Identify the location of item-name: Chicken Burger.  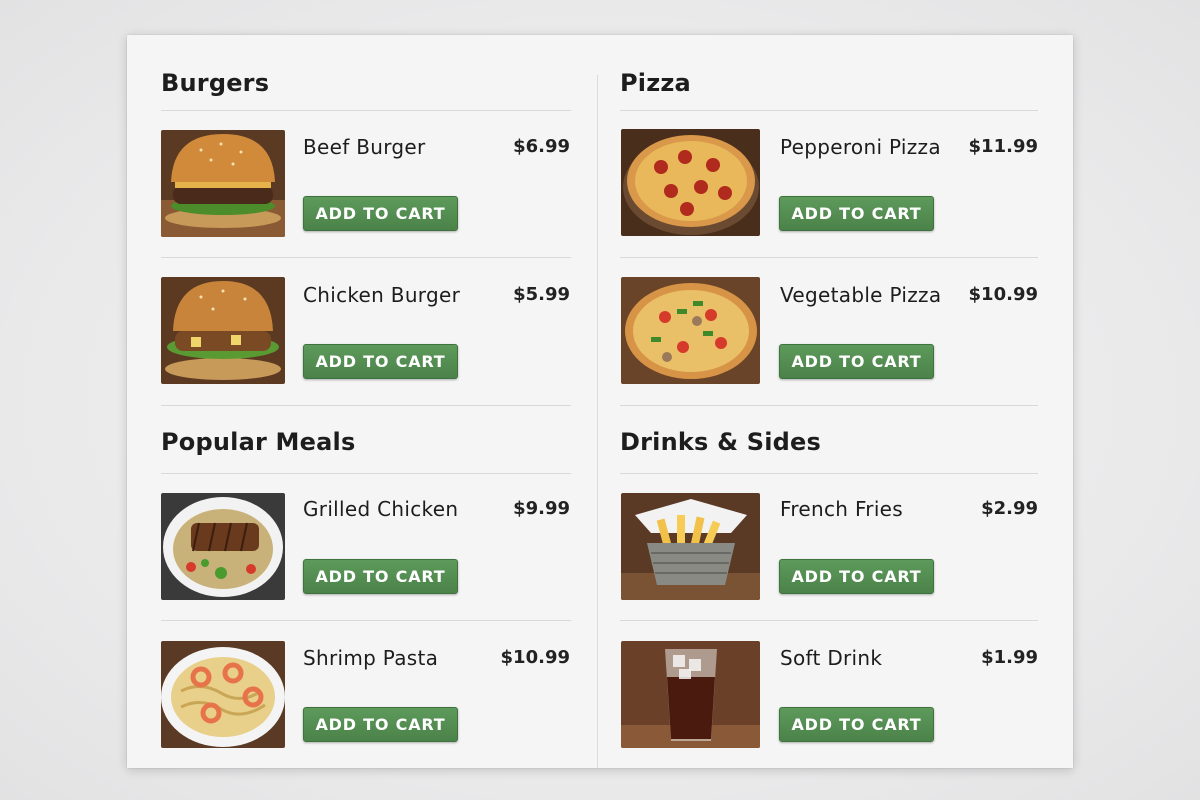
(382, 295).